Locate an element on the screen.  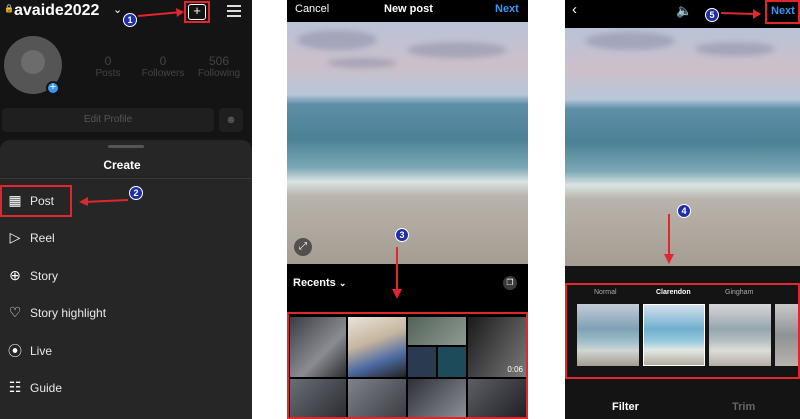
step-badge-2: 2 is located at coordinates (136, 193).